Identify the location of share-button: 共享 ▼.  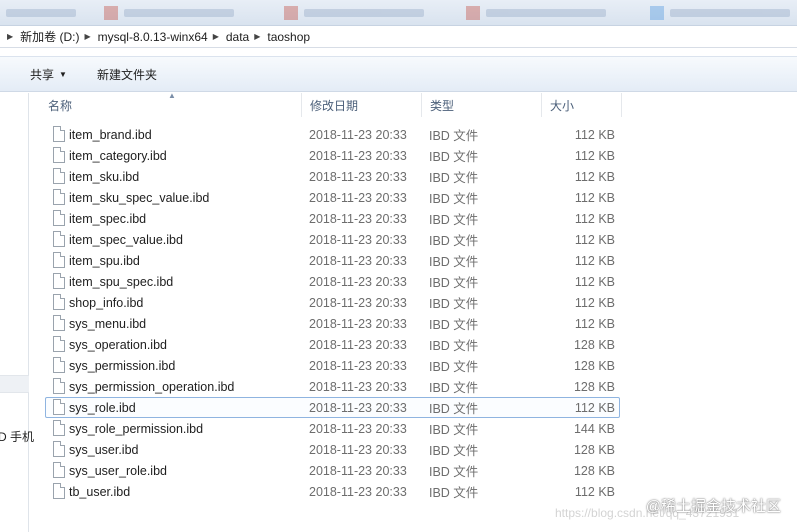
(48, 74).